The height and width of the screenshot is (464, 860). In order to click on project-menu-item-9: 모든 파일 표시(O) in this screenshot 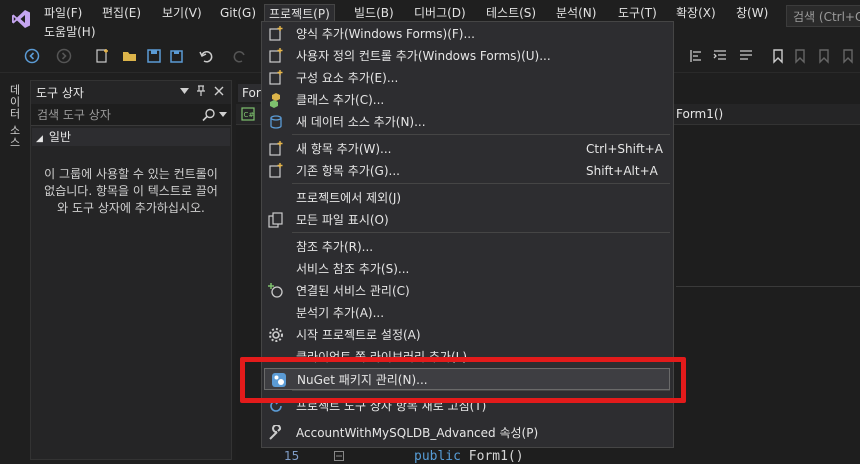, I will do `click(467, 220)`.